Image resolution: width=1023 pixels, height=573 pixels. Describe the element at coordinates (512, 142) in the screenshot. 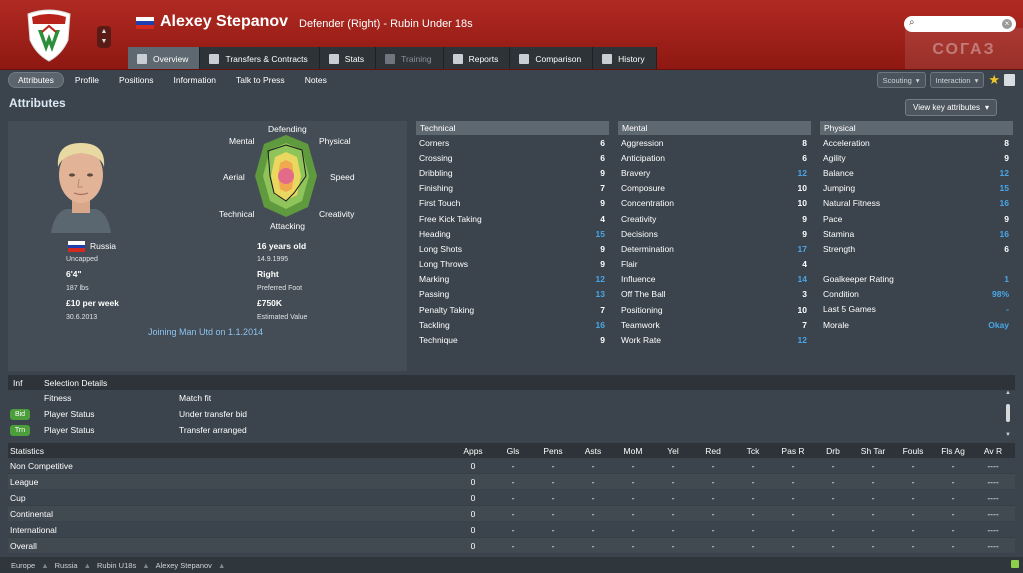

I see `attribute-row: Corners 6` at that location.